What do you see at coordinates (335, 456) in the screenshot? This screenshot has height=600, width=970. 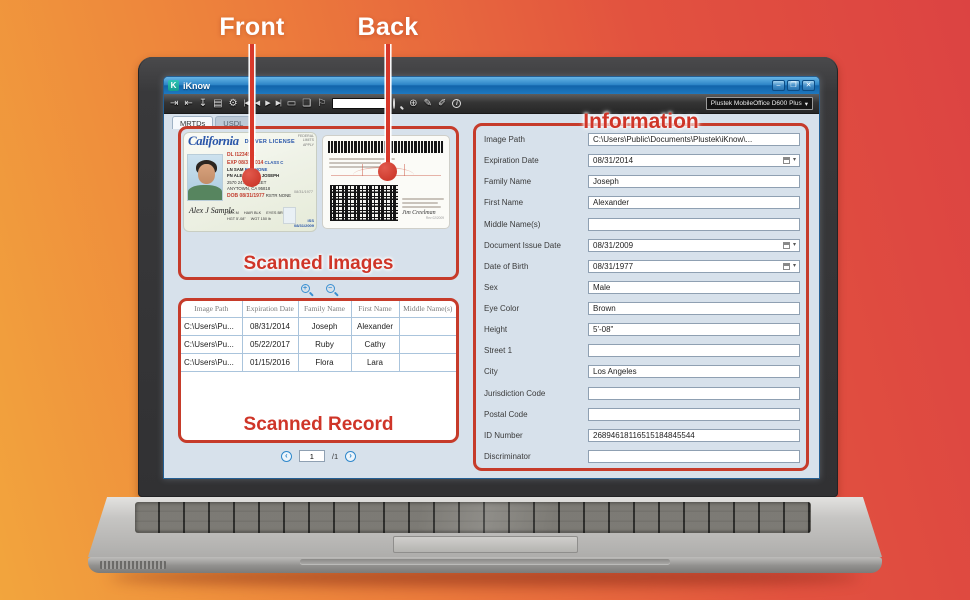 I see `page-total-label: /1` at bounding box center [335, 456].